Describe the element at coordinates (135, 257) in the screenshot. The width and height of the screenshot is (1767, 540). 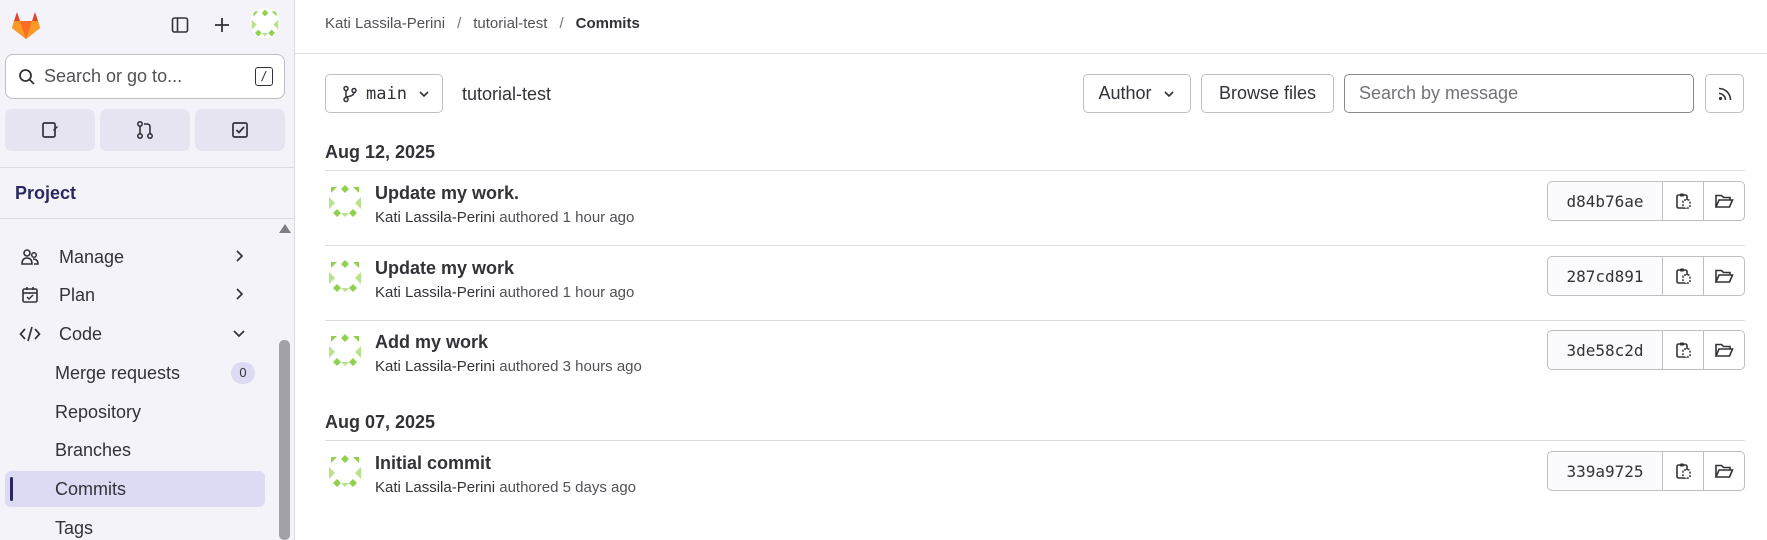
I see `sidebar-item-manage: Manage` at that location.